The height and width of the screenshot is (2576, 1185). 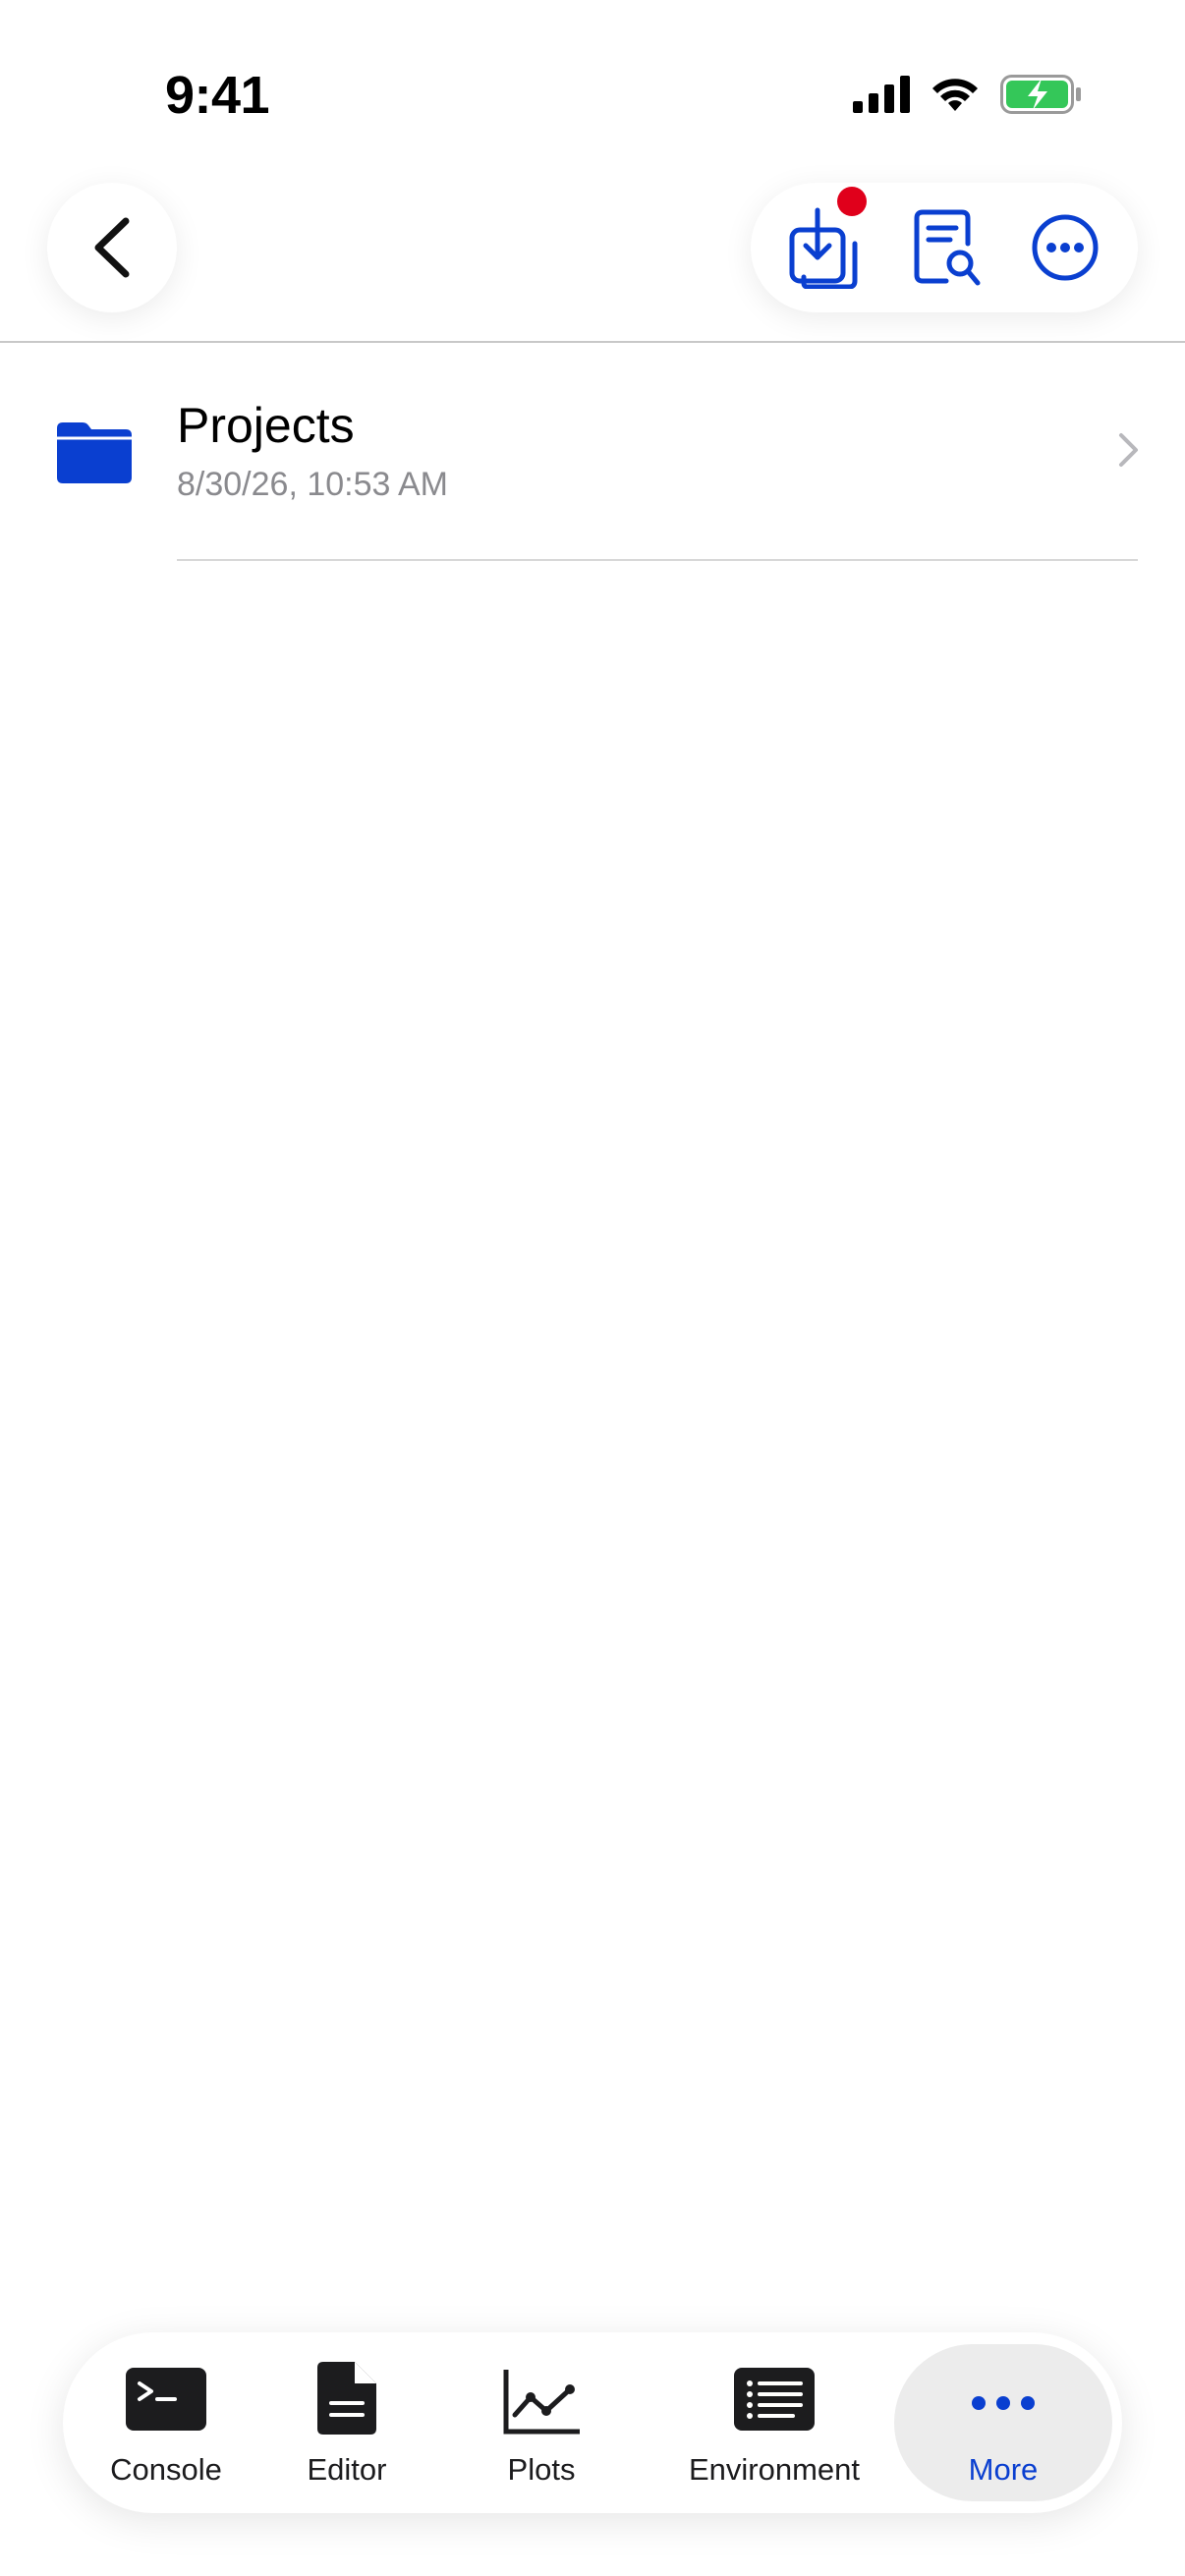 What do you see at coordinates (1004, 2469) in the screenshot?
I see `tab-label: More` at bounding box center [1004, 2469].